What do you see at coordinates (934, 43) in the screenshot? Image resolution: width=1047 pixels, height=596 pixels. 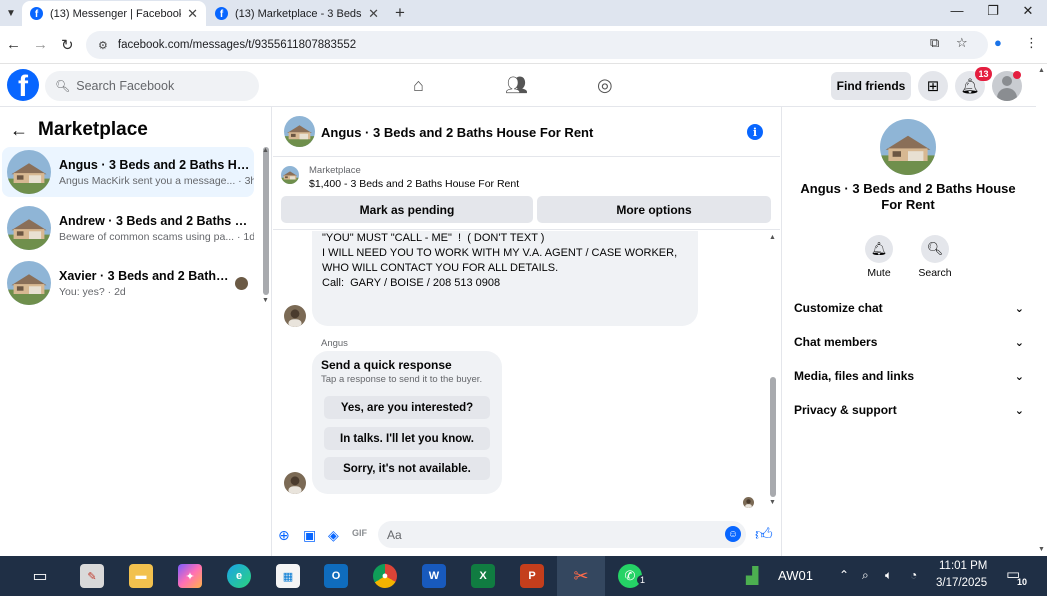 I see `install-app-icon: ⧉` at bounding box center [934, 43].